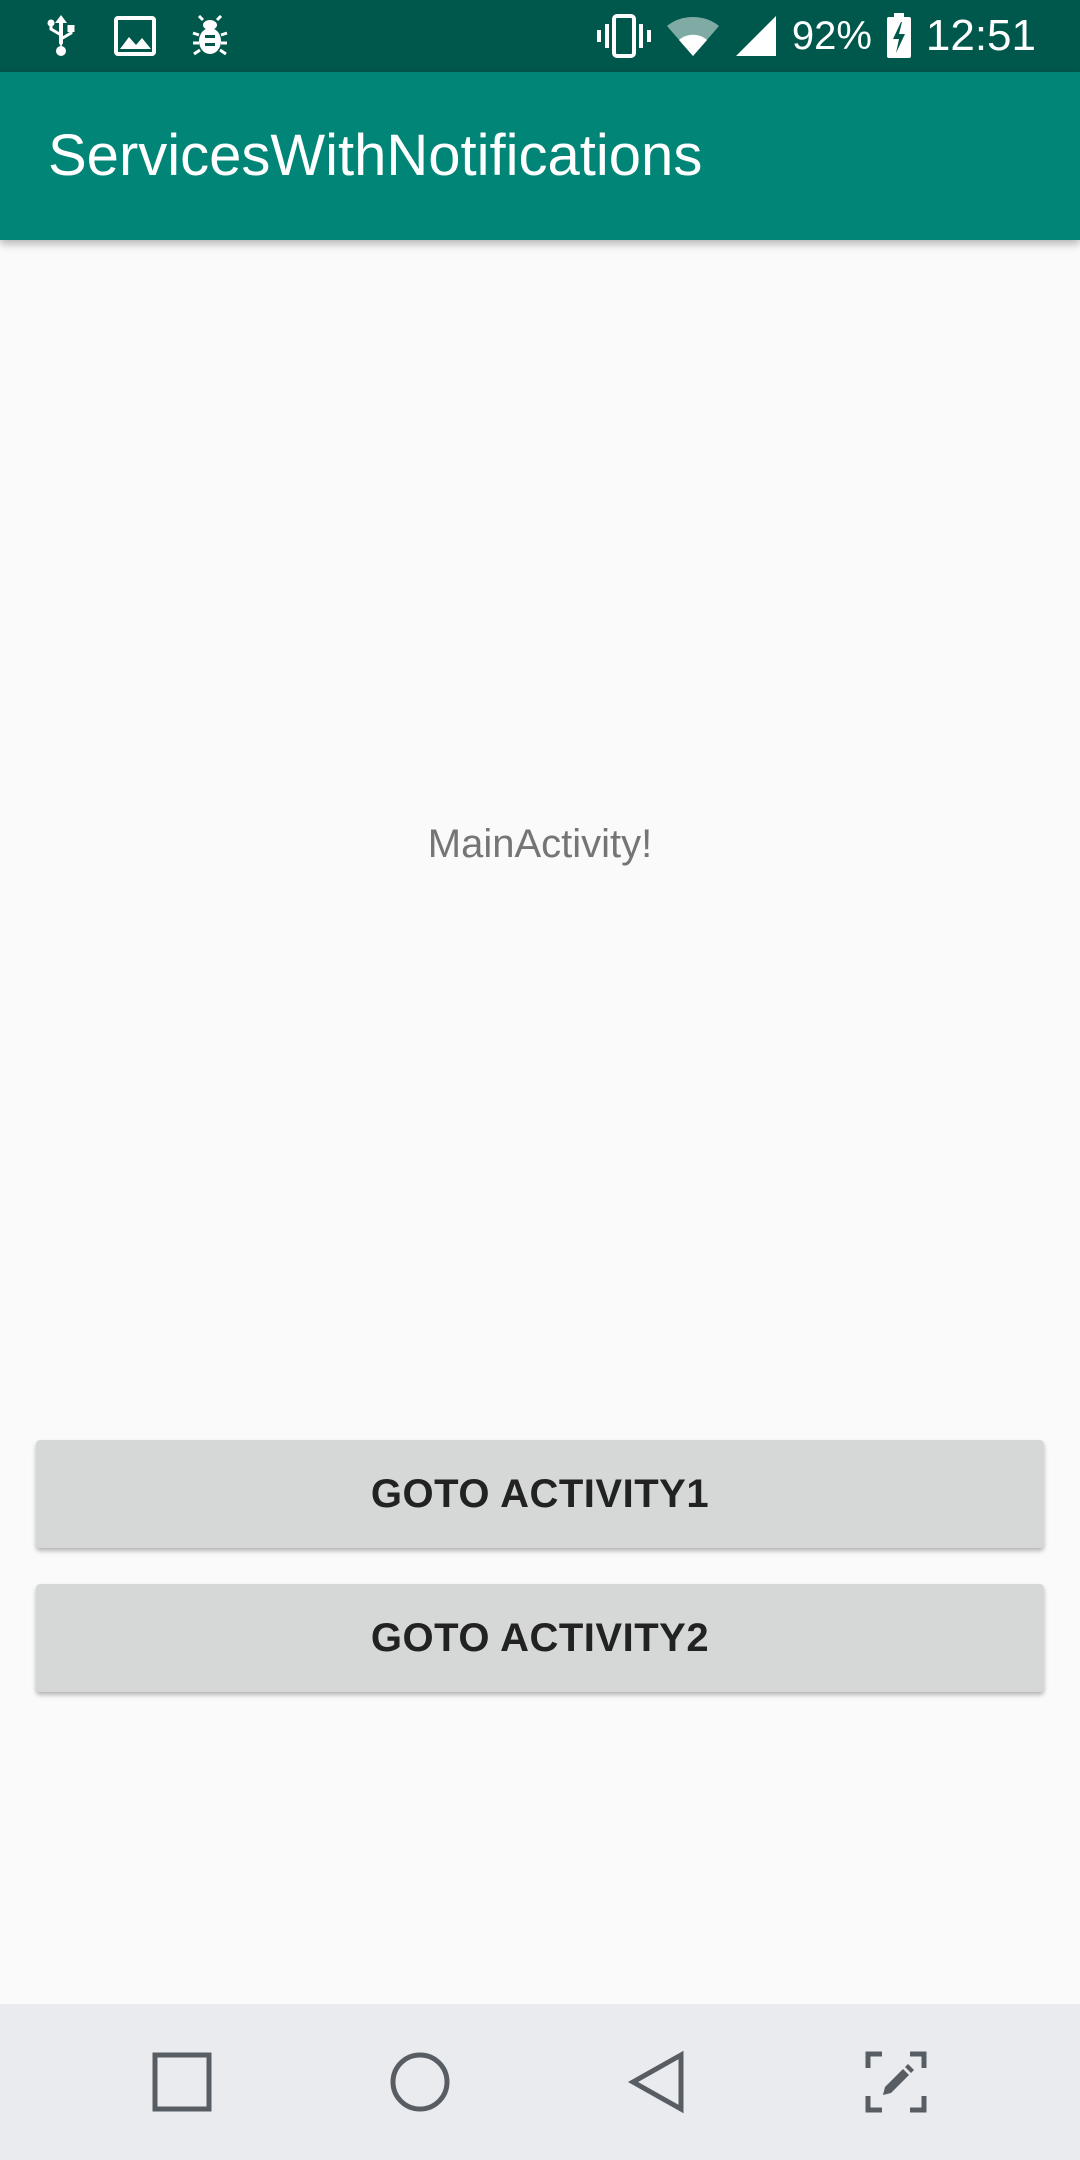  I want to click on battery-icon, so click(899, 36).